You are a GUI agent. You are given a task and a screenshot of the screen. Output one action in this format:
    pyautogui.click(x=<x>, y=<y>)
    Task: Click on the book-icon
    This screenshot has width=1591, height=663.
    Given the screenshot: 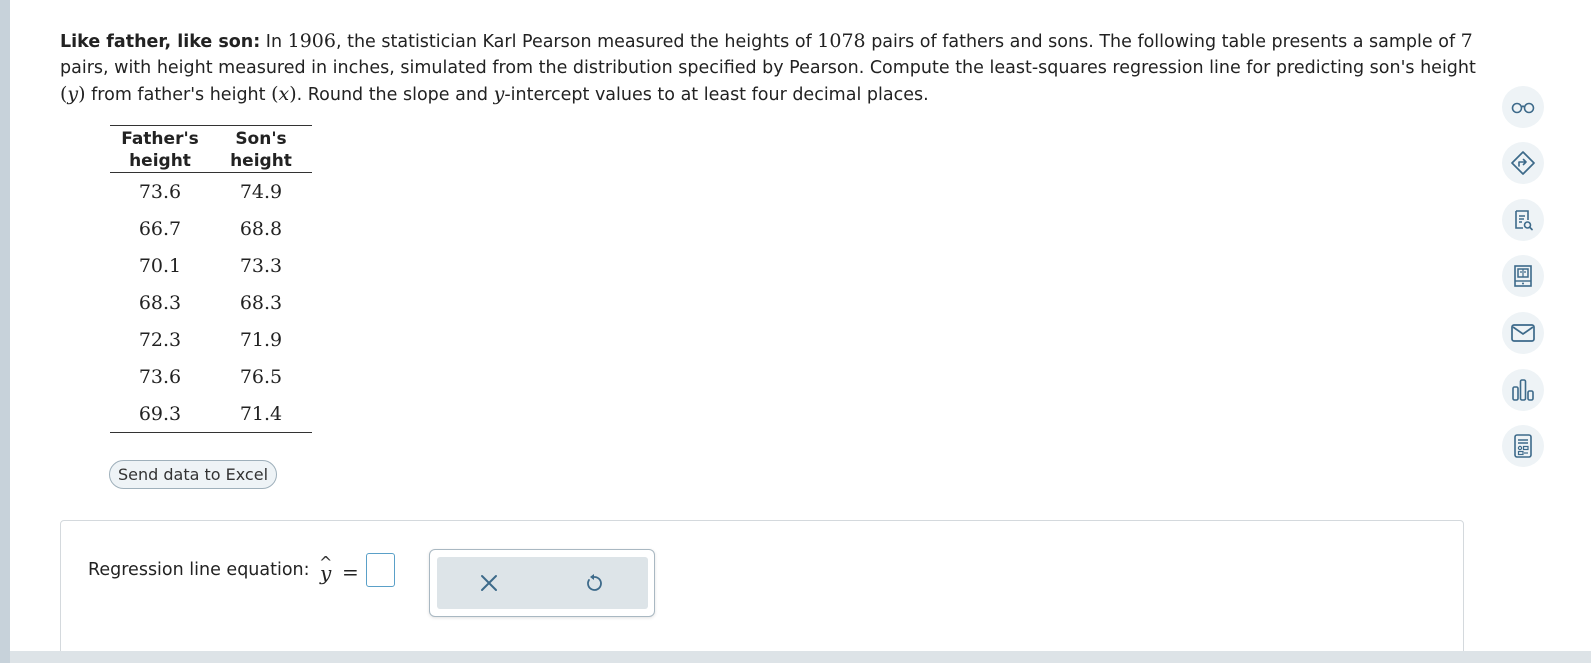 What is the action you would take?
    pyautogui.click(x=1523, y=276)
    